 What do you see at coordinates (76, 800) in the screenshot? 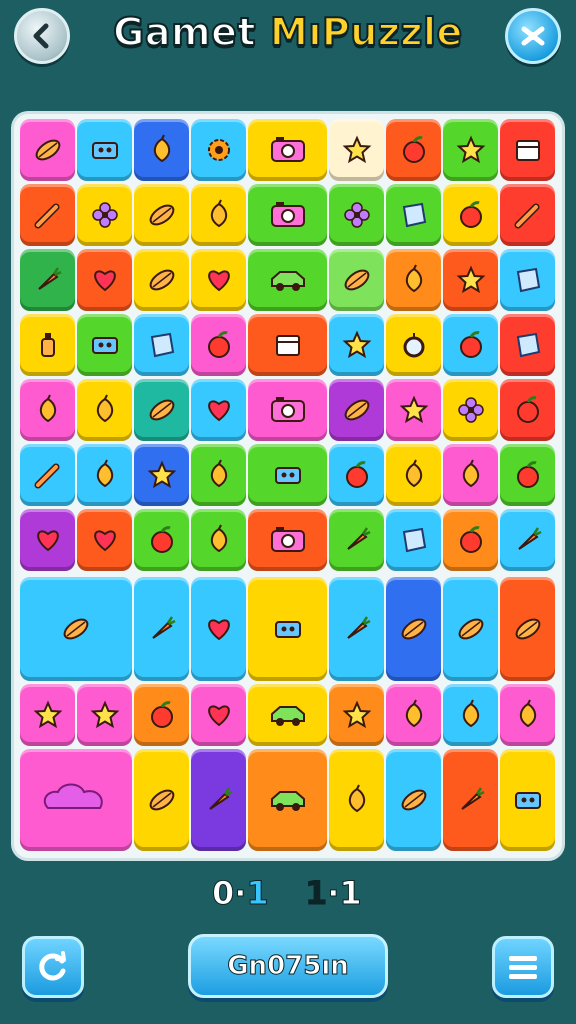
I see `tile-cloud` at bounding box center [76, 800].